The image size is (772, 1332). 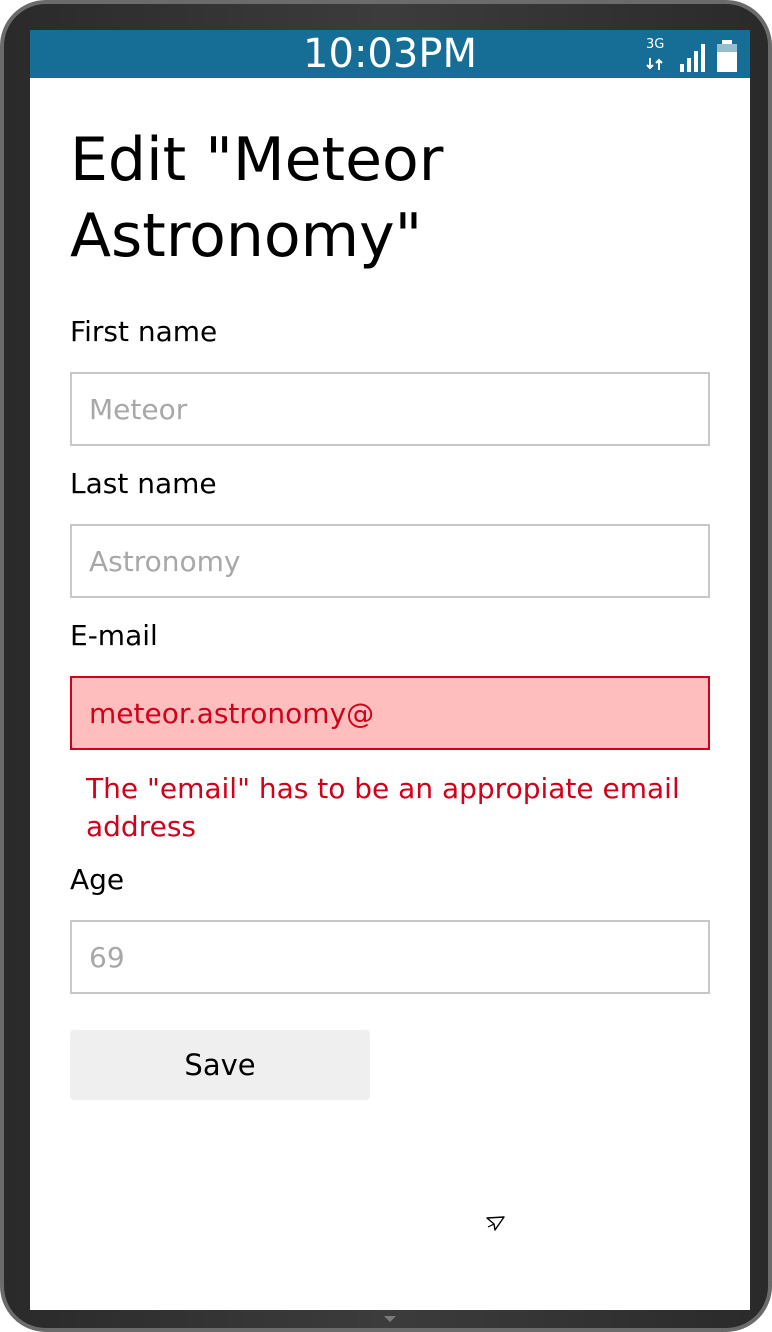 I want to click on status-icons: 3G, so click(x=691, y=54).